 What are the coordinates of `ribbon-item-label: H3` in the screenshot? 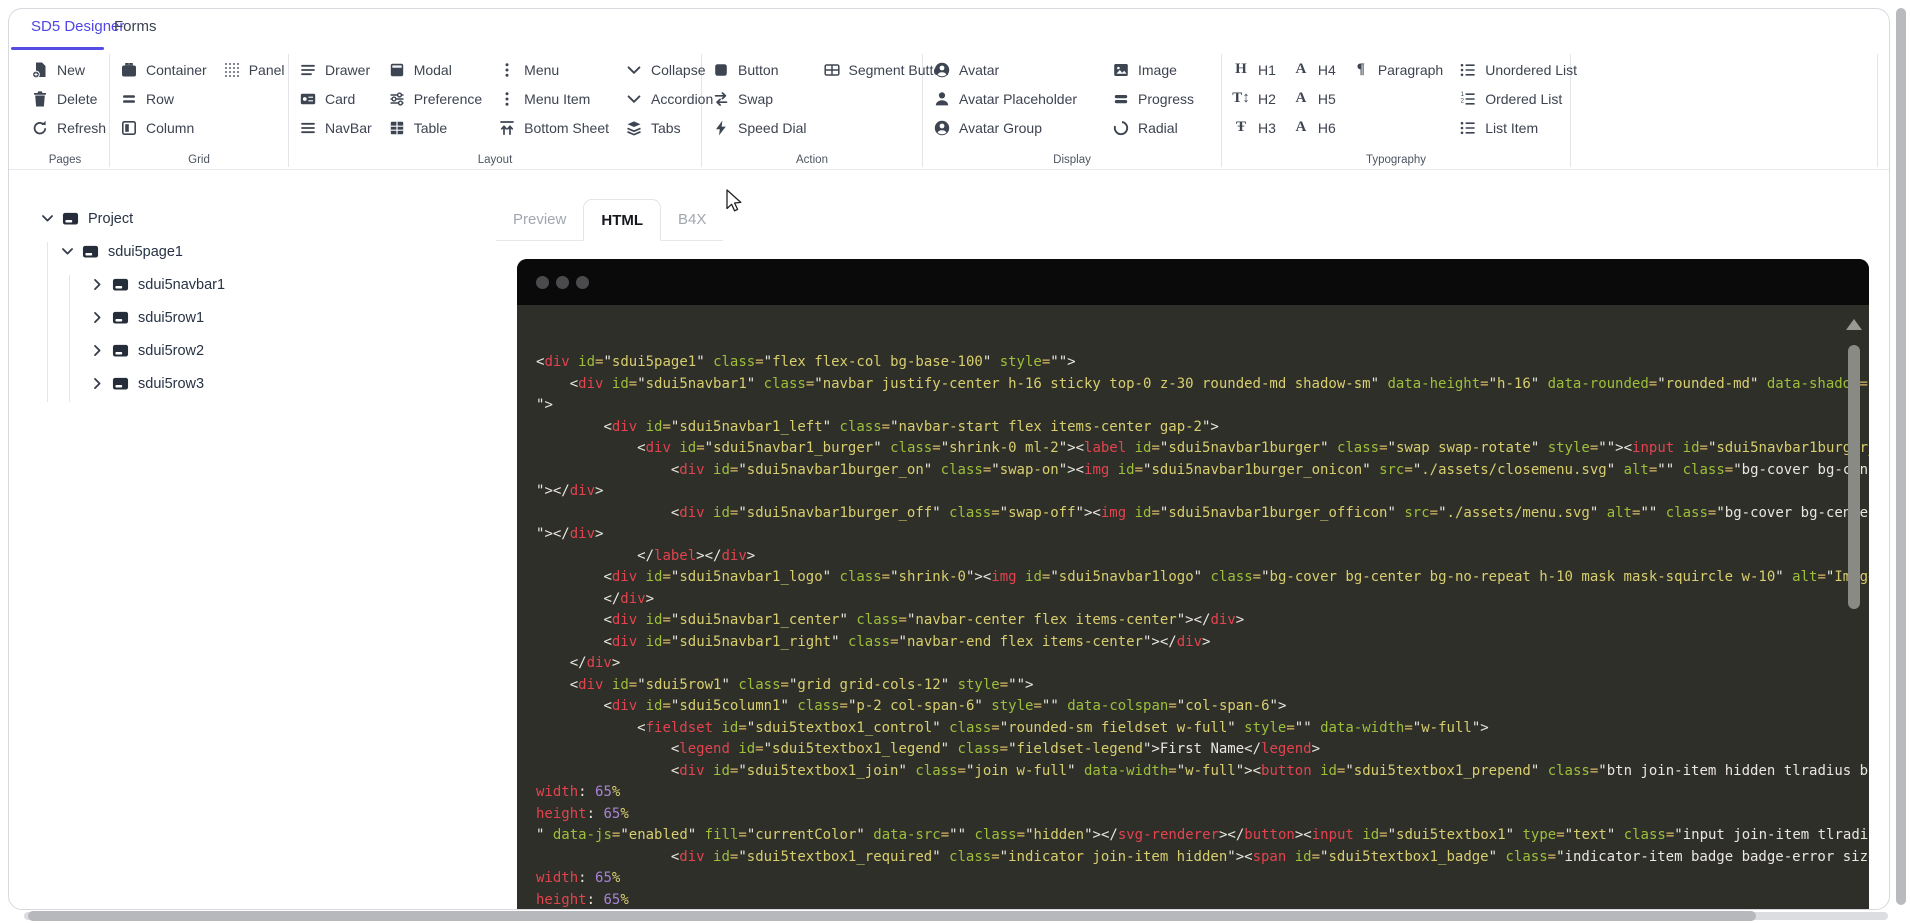 It's located at (1267, 127).